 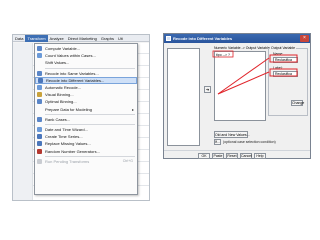 What do you see at coordinates (39, 95) in the screenshot?
I see `visual-binning-icon` at bounding box center [39, 95].